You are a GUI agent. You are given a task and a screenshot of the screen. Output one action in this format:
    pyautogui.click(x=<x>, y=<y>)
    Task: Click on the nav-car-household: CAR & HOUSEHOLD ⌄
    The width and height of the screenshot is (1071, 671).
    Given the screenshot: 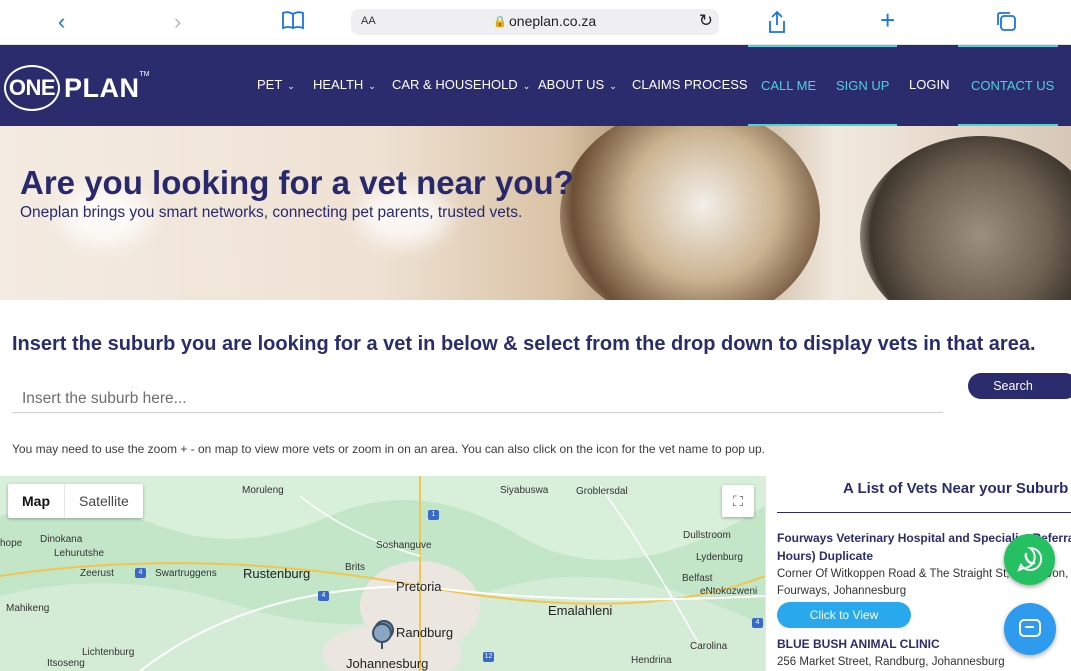 What is the action you would take?
    pyautogui.click(x=461, y=84)
    